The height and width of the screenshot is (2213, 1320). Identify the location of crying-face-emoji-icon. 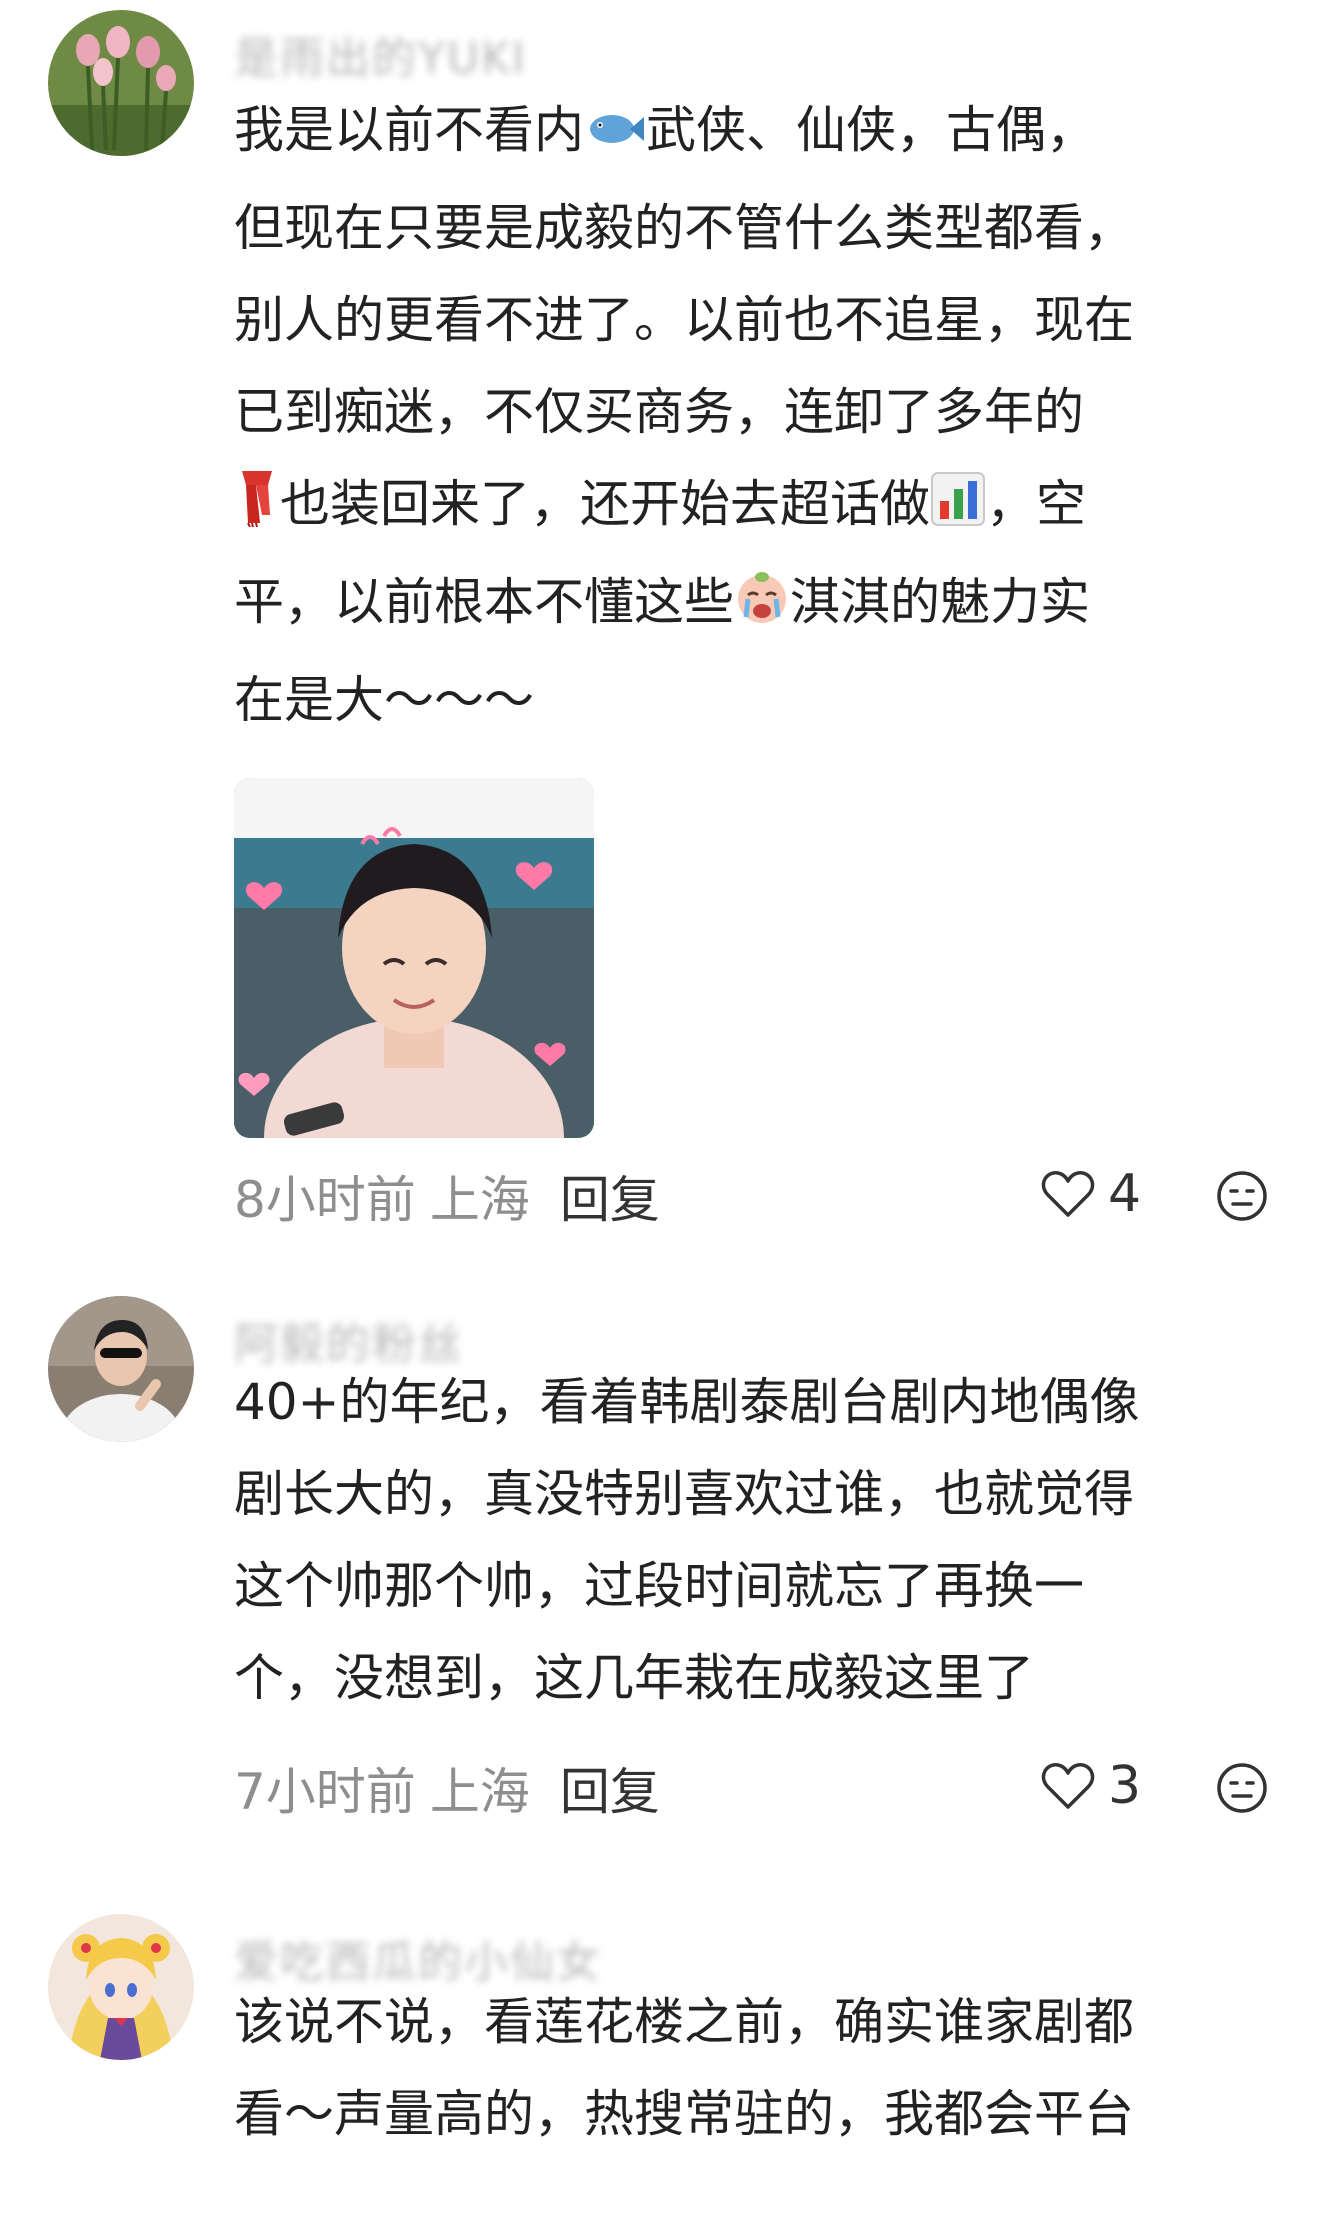
(762, 608).